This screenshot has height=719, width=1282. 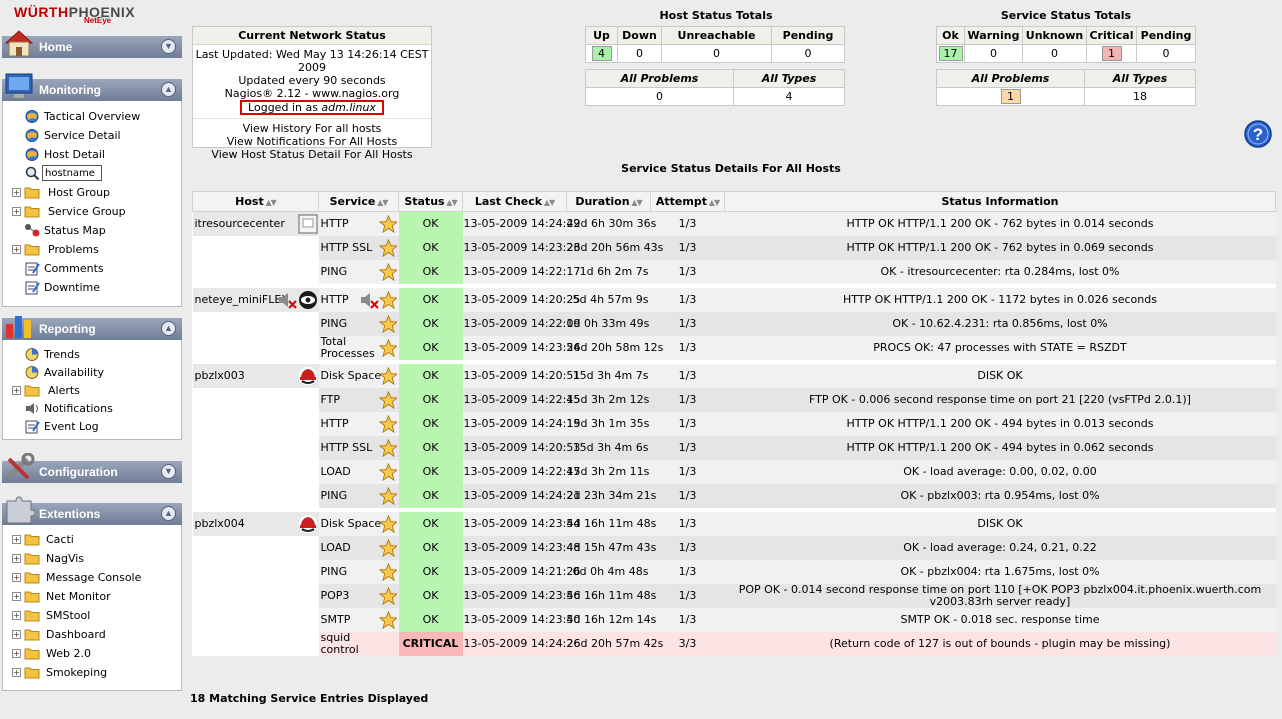 What do you see at coordinates (639, 35) in the screenshot?
I see `host-totals-header: Down` at bounding box center [639, 35].